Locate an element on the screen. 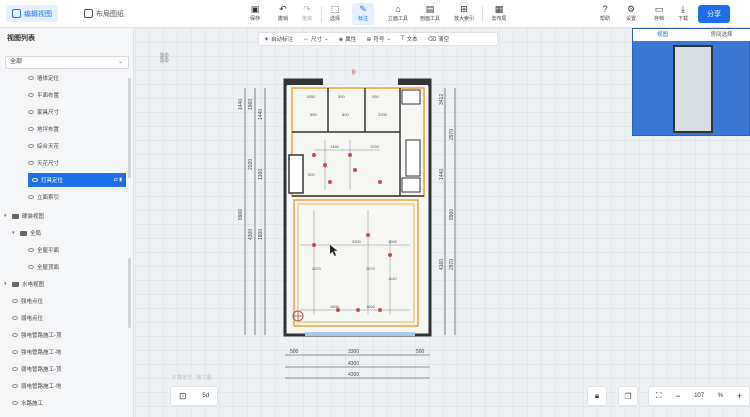  tree-item: 墙体定位 is located at coordinates (43, 78).